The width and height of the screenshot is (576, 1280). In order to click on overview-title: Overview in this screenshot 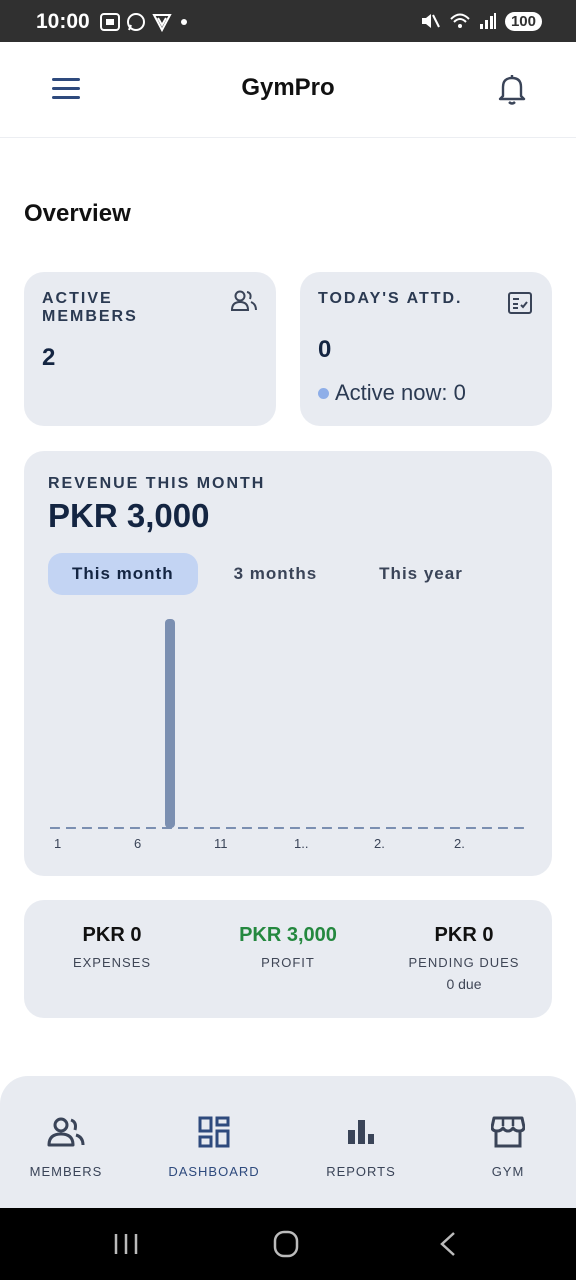, I will do `click(77, 213)`.